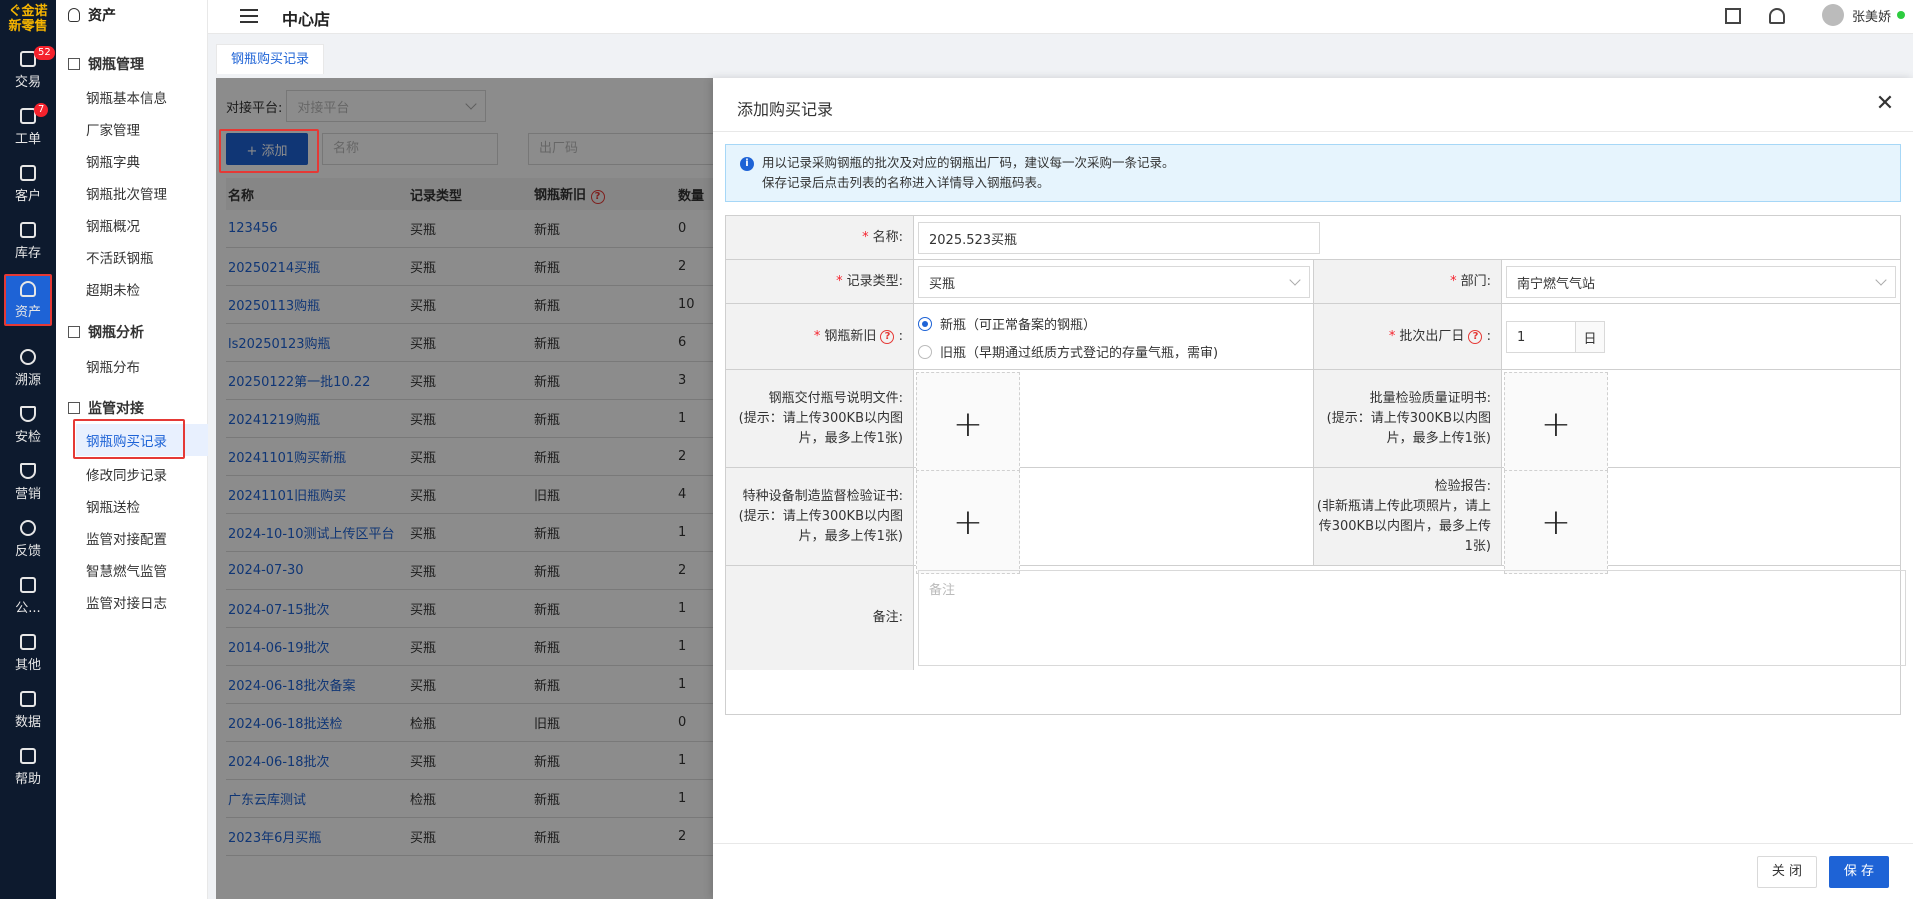 This screenshot has width=1919, height=899. What do you see at coordinates (1007, 323) in the screenshot?
I see `radio-new: 新瓶（可正常备案的钢瓶）` at bounding box center [1007, 323].